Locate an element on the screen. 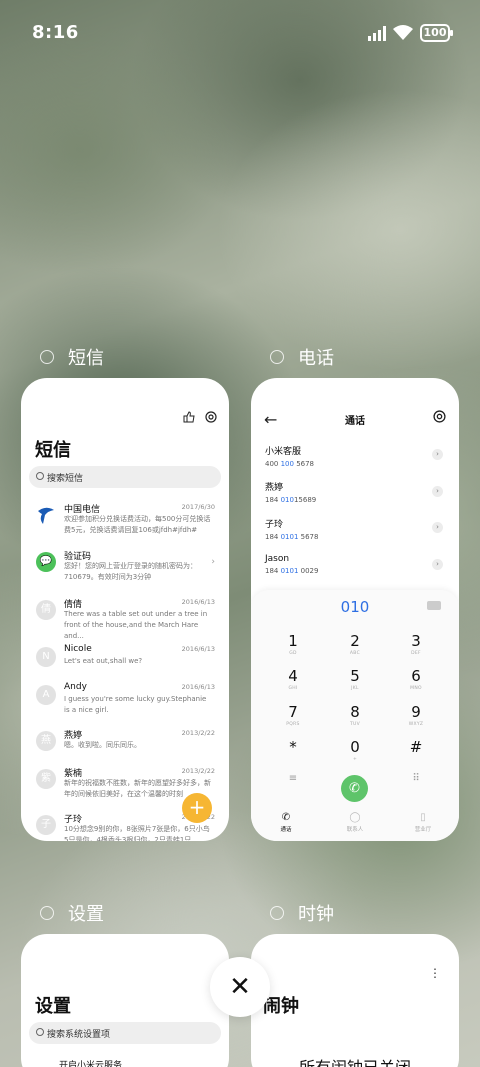 This screenshot has width=480, height=1067. telecom-logo-icon is located at coordinates (46, 515).